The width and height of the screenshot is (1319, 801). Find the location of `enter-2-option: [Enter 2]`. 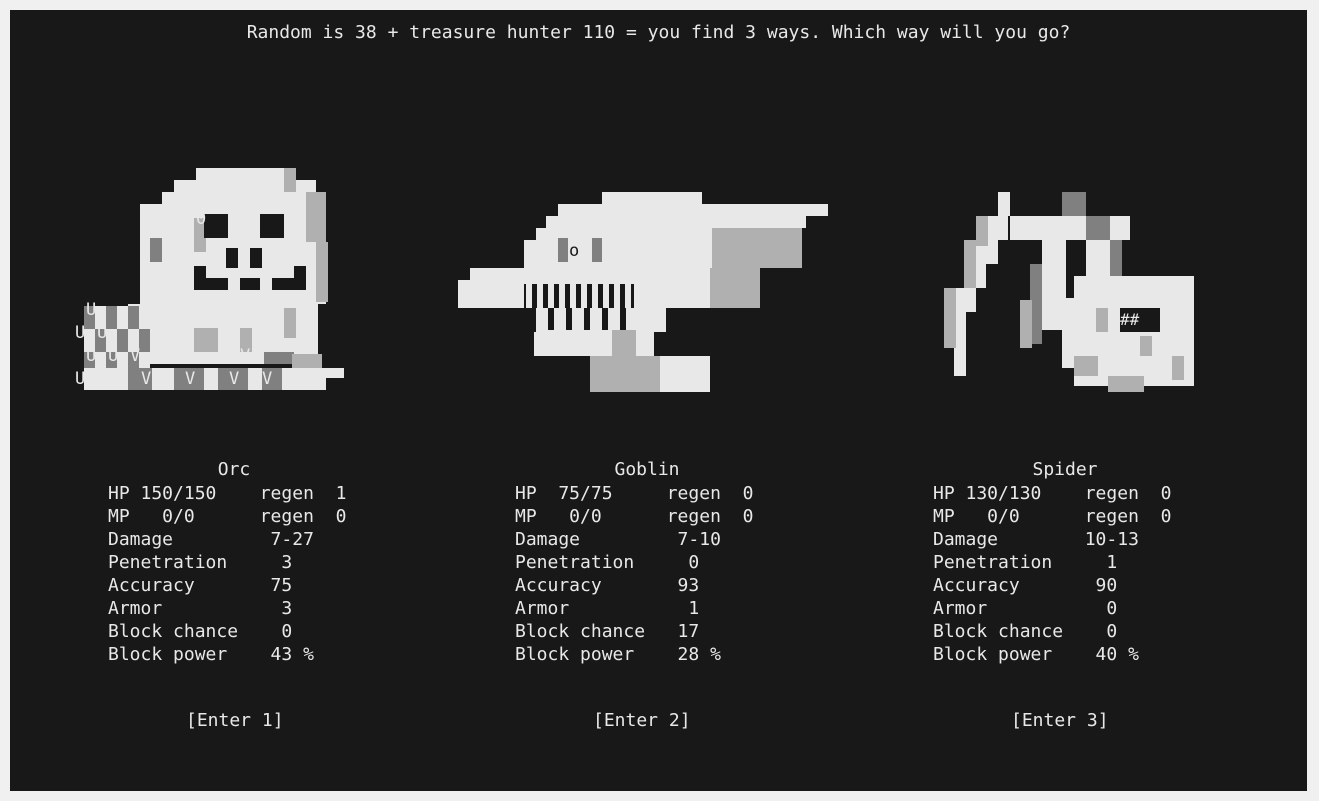

enter-2-option: [Enter 2] is located at coordinates (642, 720).